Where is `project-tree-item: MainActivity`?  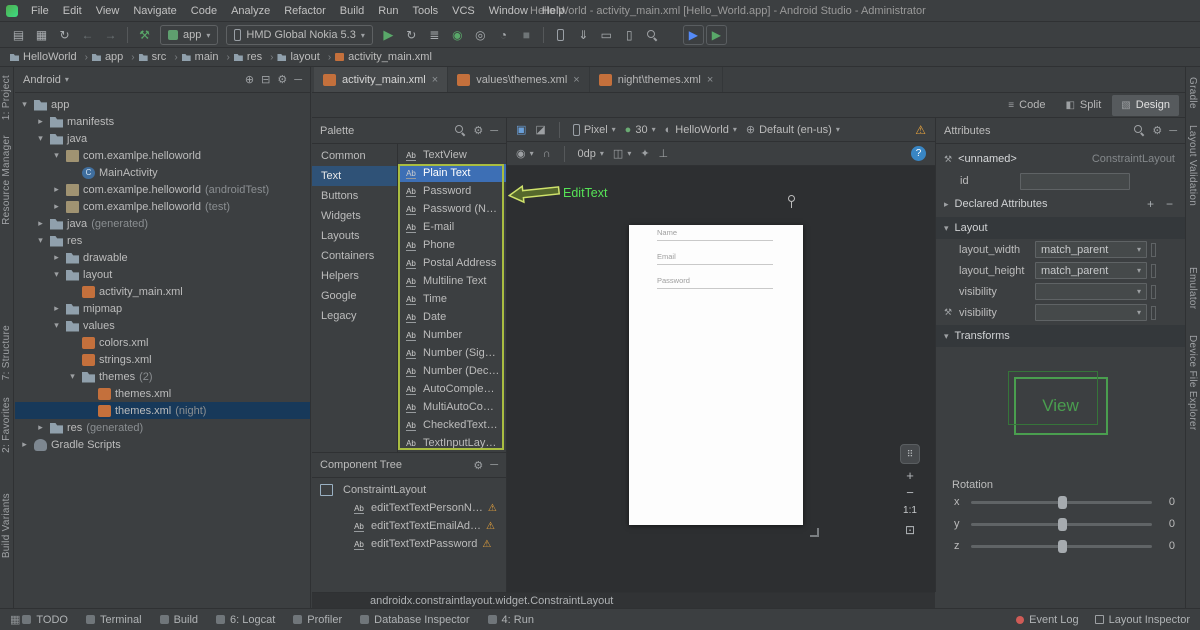
project-tree-item: MainActivity is located at coordinates (162, 172).